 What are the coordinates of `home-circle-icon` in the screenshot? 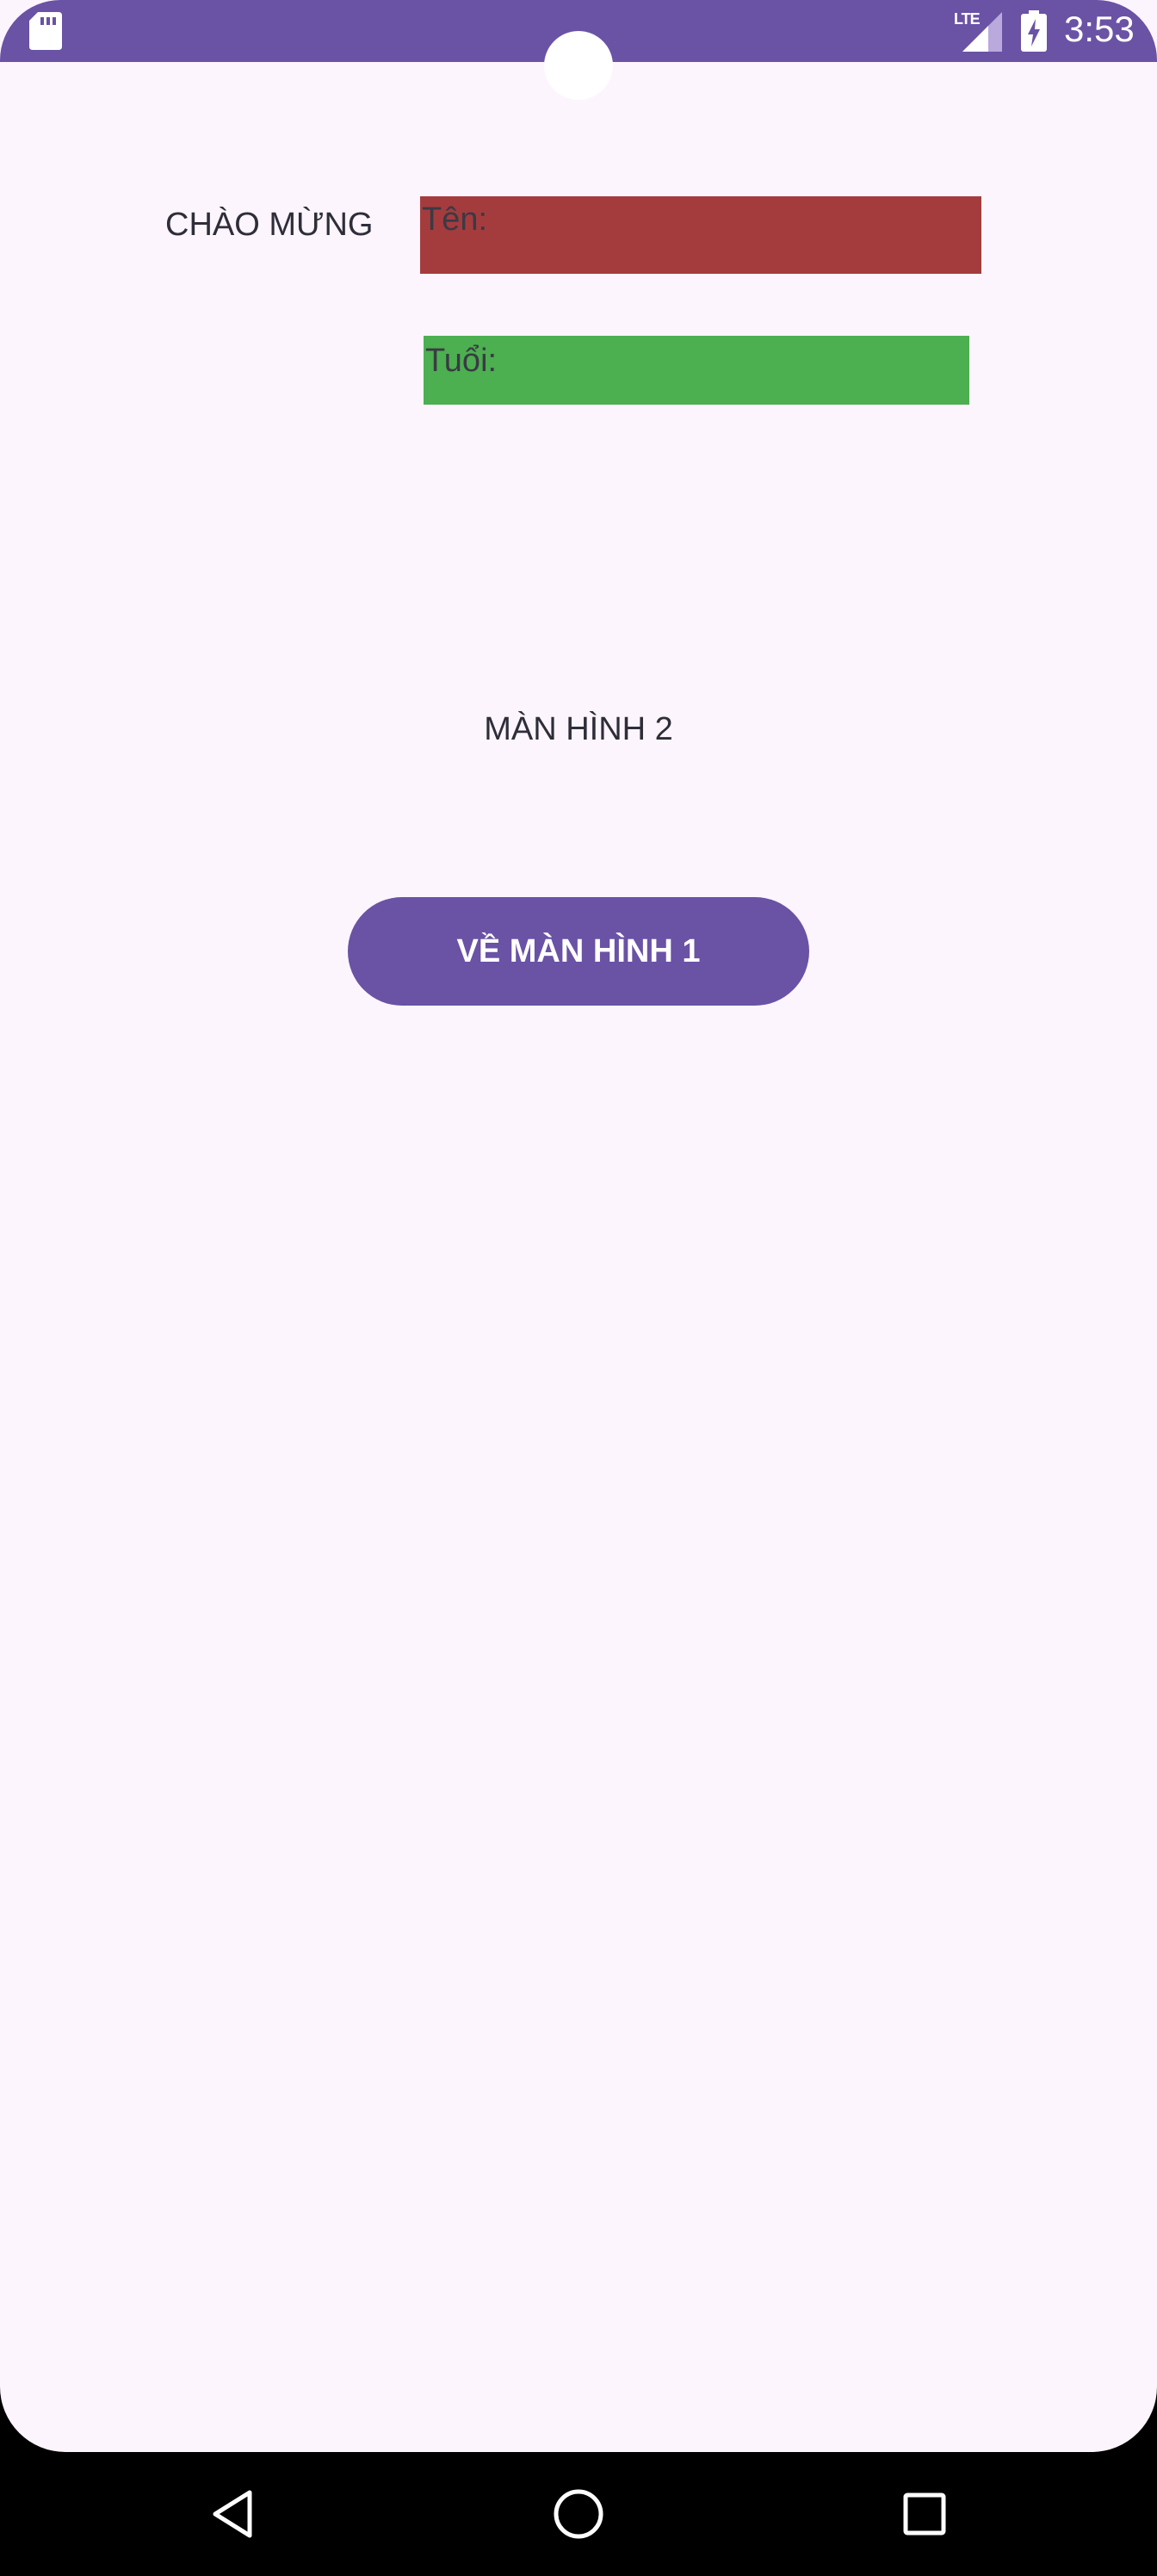 It's located at (579, 2514).